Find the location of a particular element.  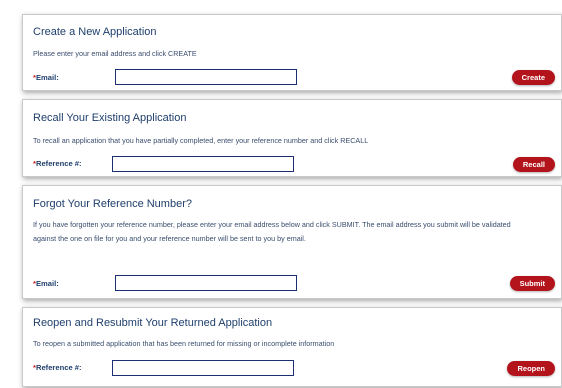

create-button: Create is located at coordinates (533, 77).